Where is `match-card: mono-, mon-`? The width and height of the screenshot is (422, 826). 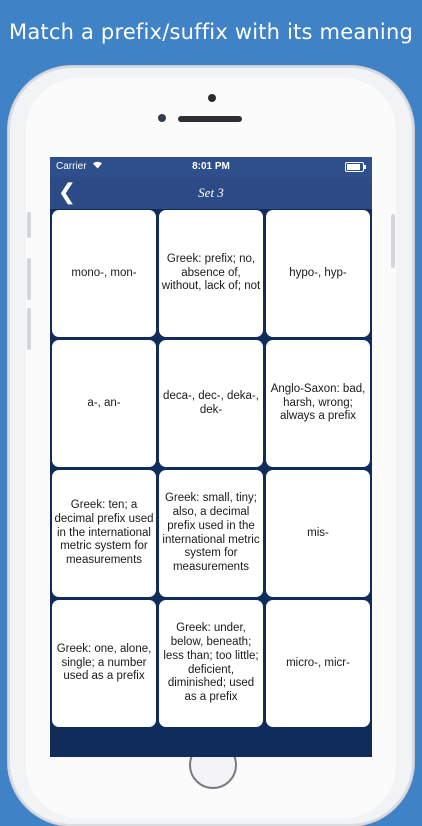 match-card: mono-, mon- is located at coordinates (104, 273).